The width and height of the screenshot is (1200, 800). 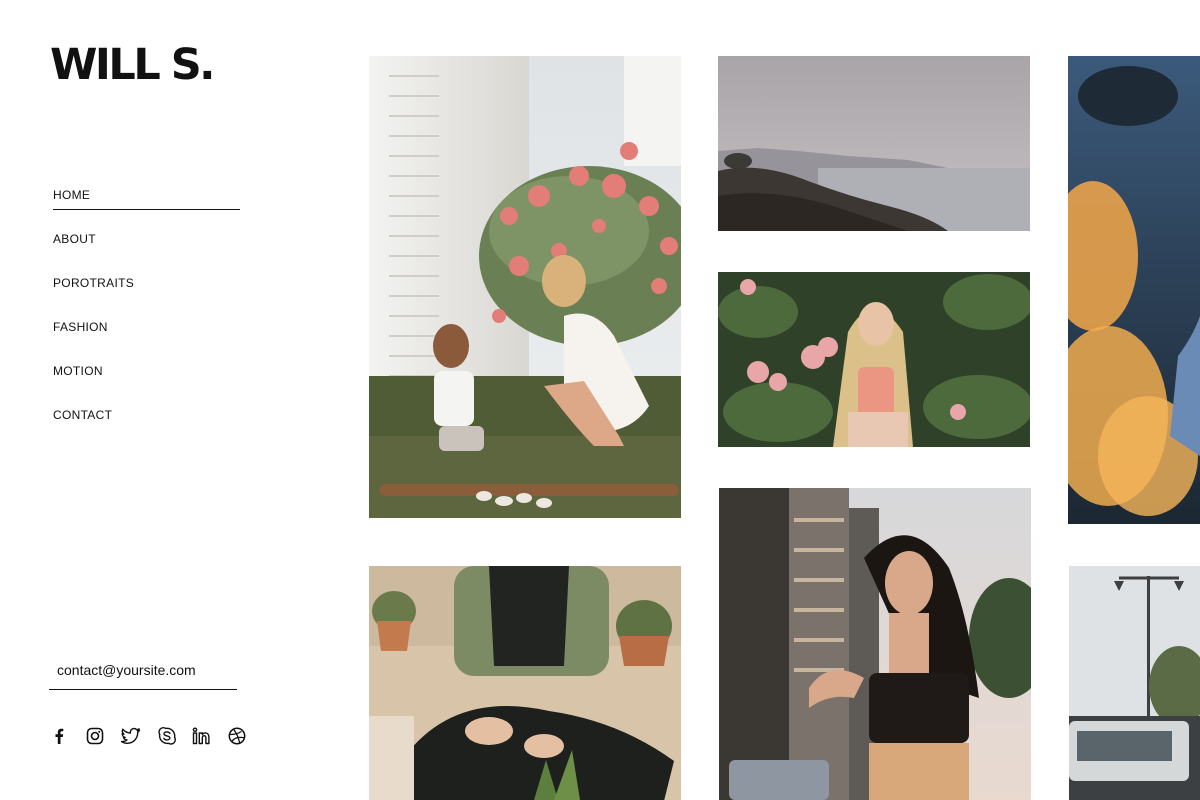 What do you see at coordinates (139, 736) in the screenshot?
I see `twitter-icon` at bounding box center [139, 736].